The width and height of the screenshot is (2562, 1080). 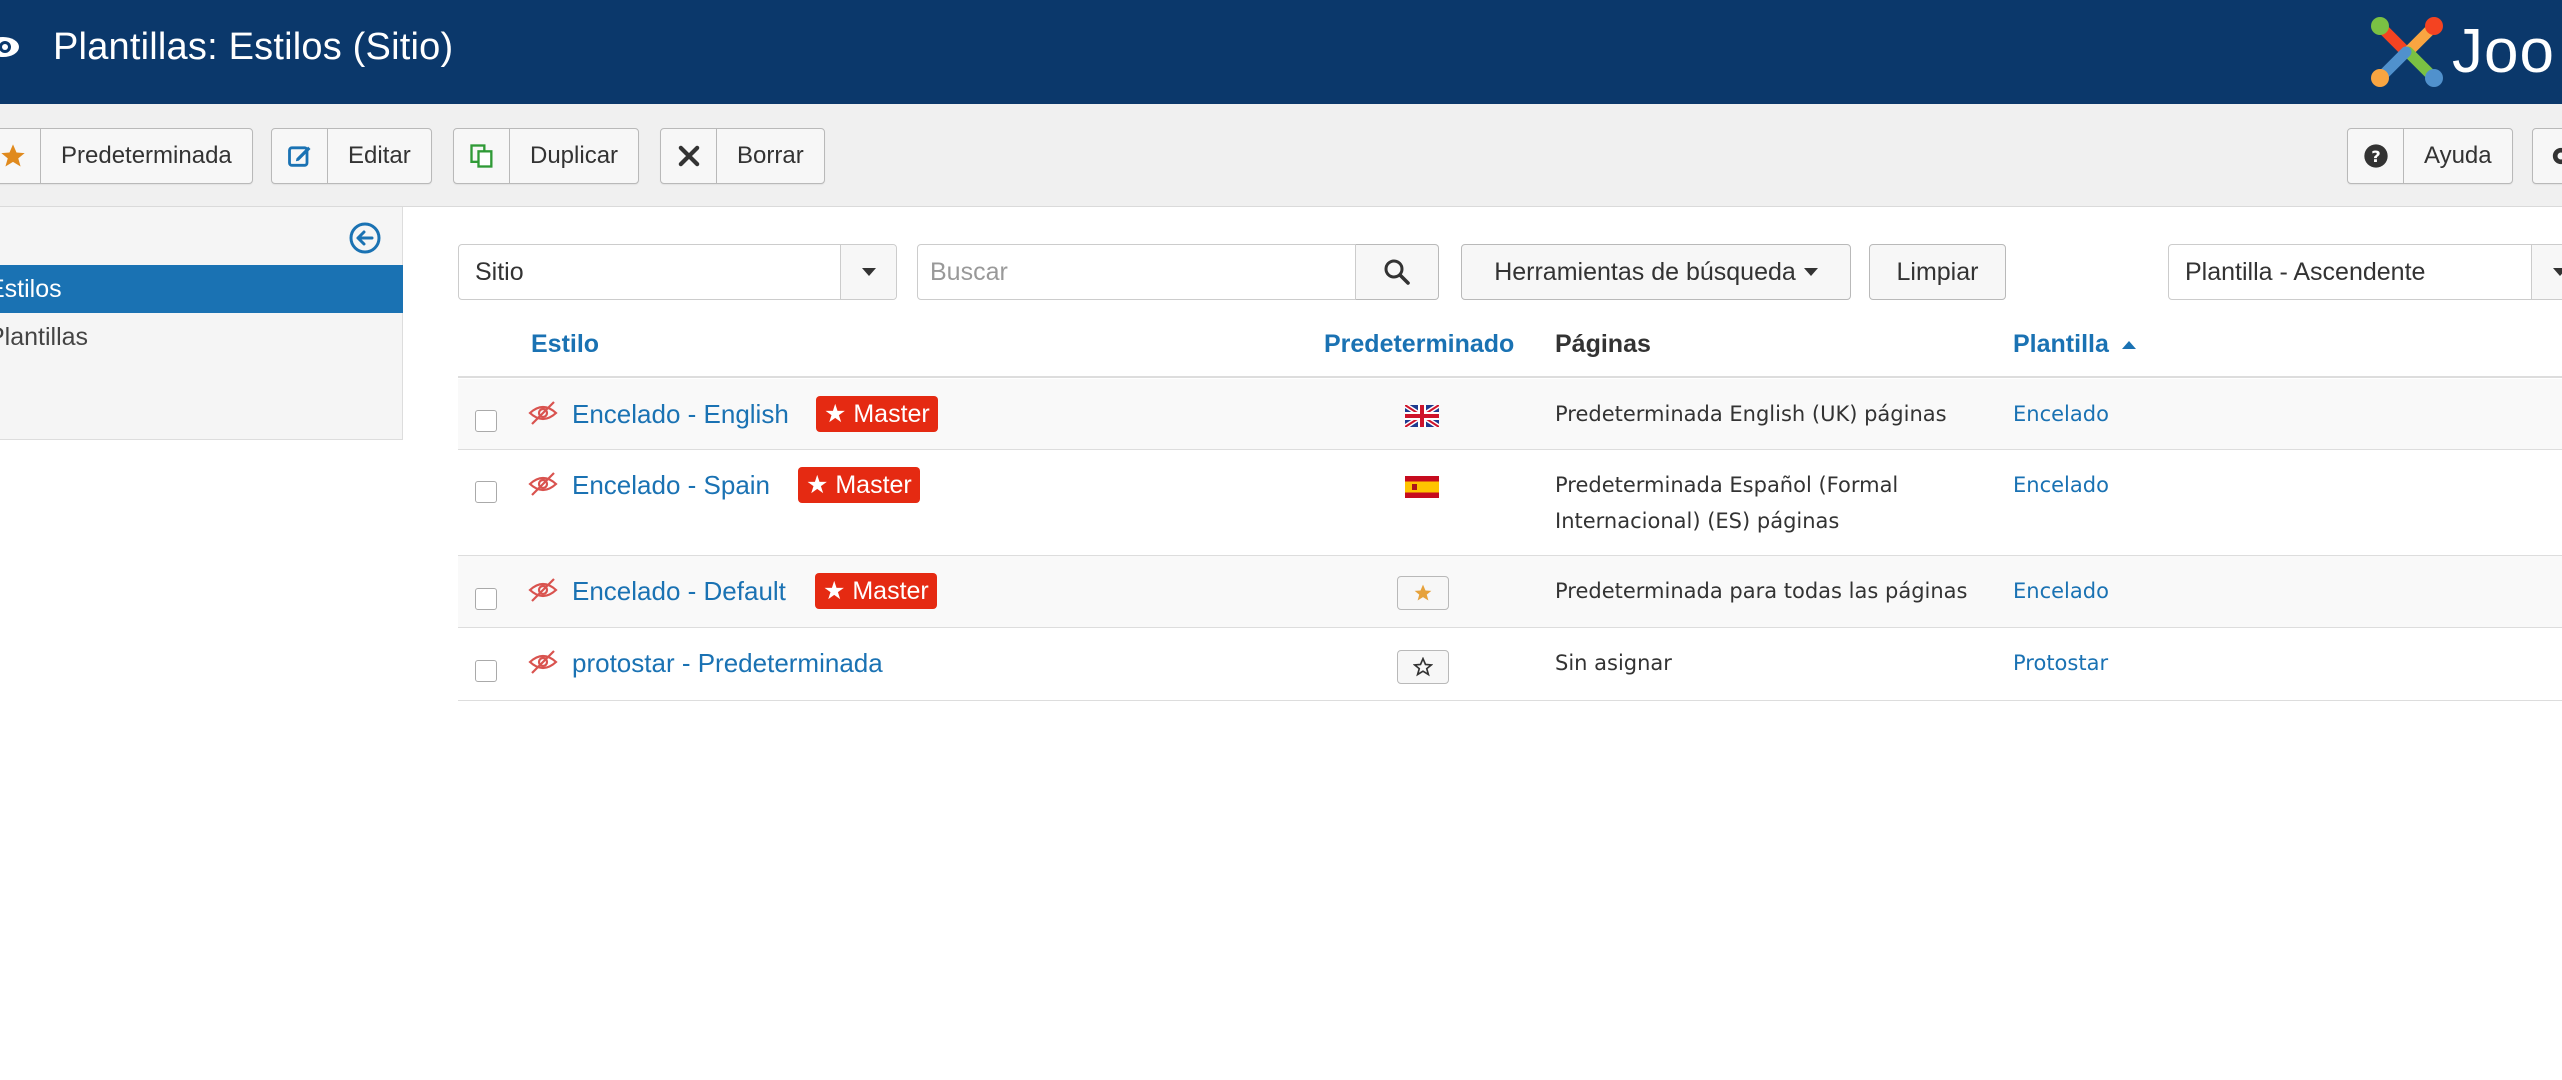 What do you see at coordinates (20, 156) in the screenshot?
I see `star-icon` at bounding box center [20, 156].